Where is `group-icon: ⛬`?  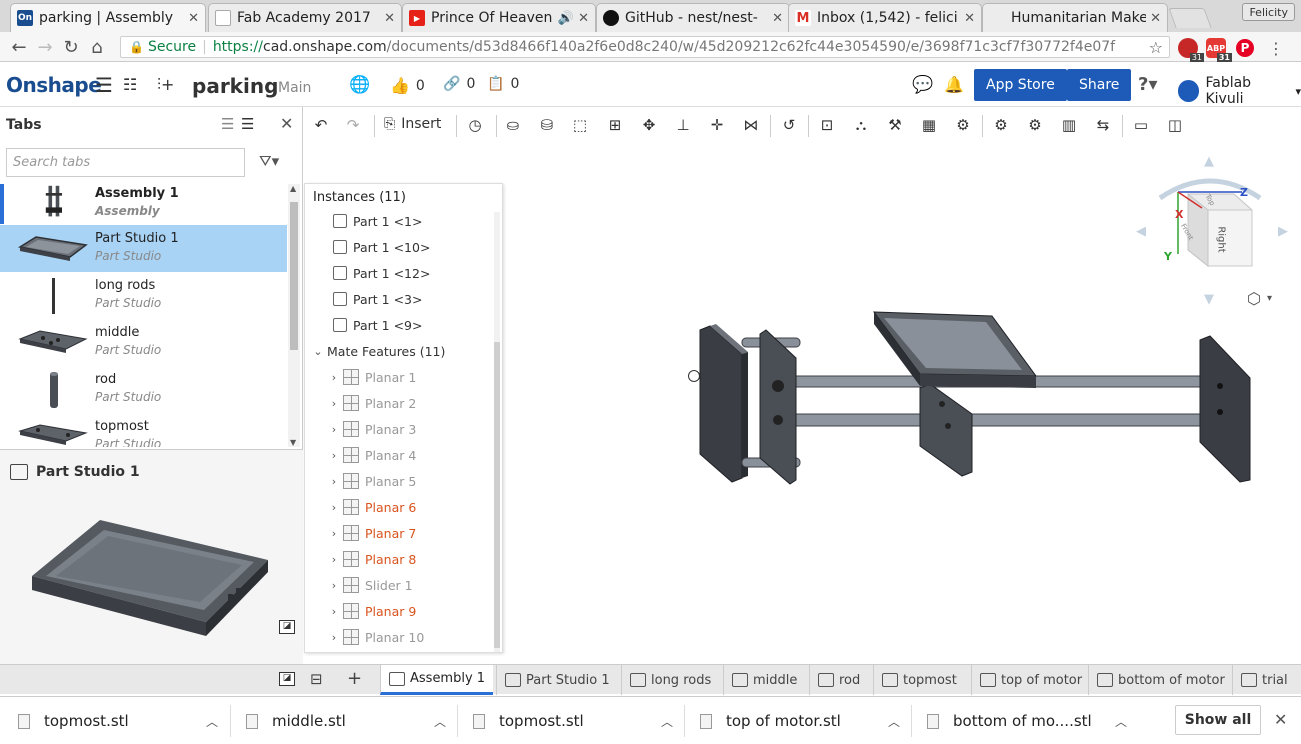
group-icon: ⛬ is located at coordinates (861, 125).